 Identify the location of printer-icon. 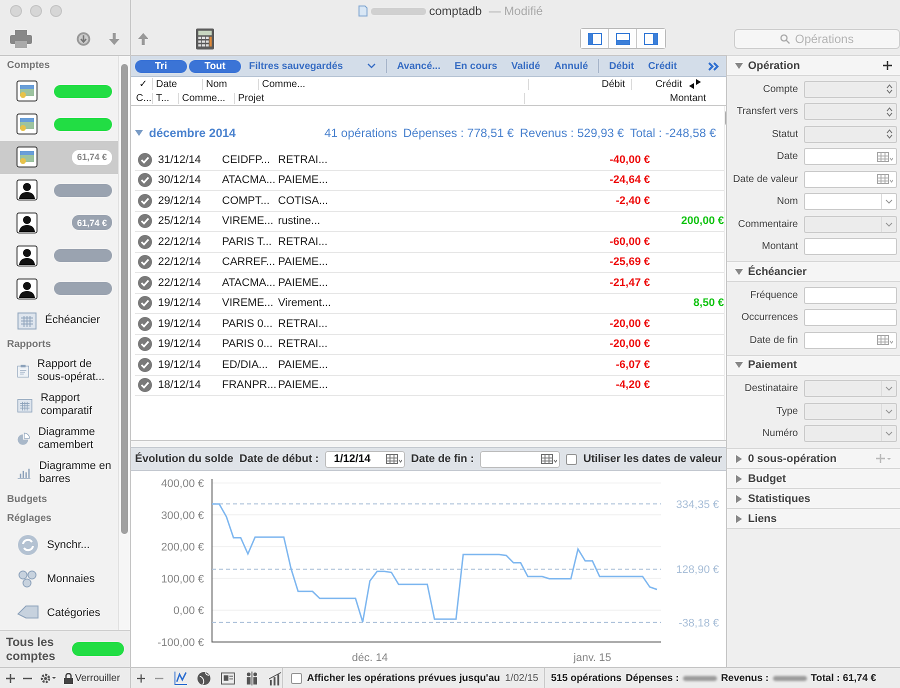
(21, 39).